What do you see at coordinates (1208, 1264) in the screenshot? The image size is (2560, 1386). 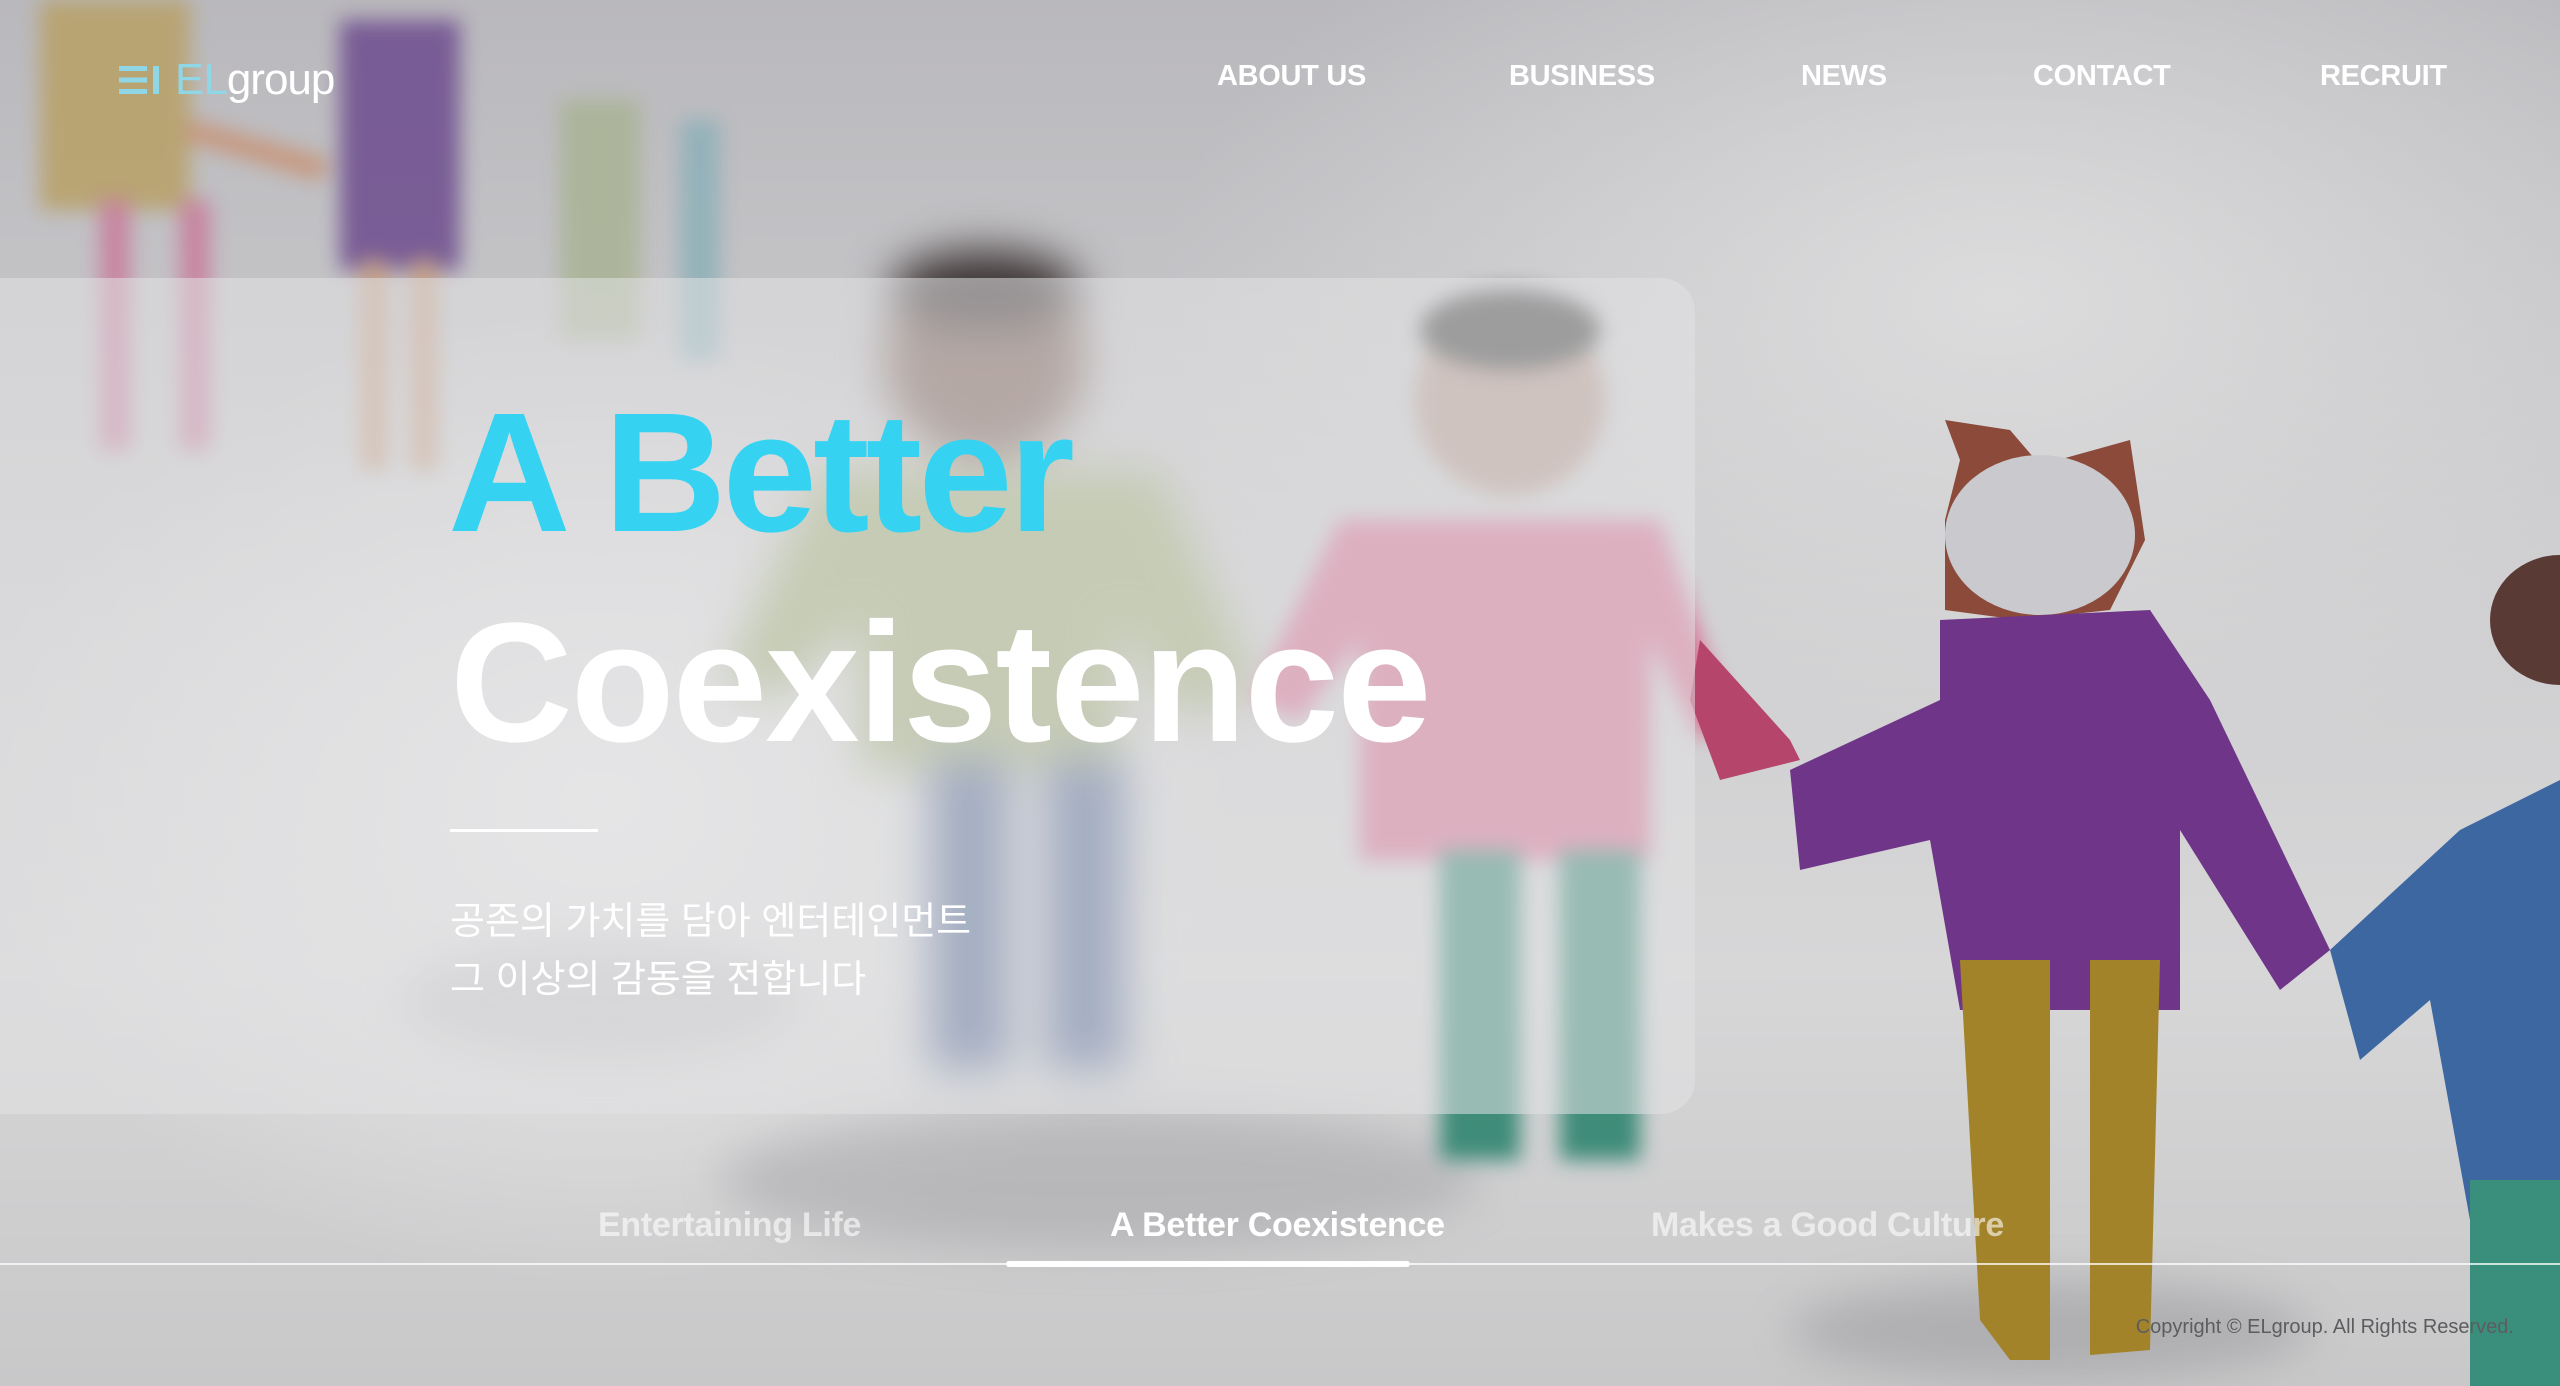 I see `active-tab-indicator` at bounding box center [1208, 1264].